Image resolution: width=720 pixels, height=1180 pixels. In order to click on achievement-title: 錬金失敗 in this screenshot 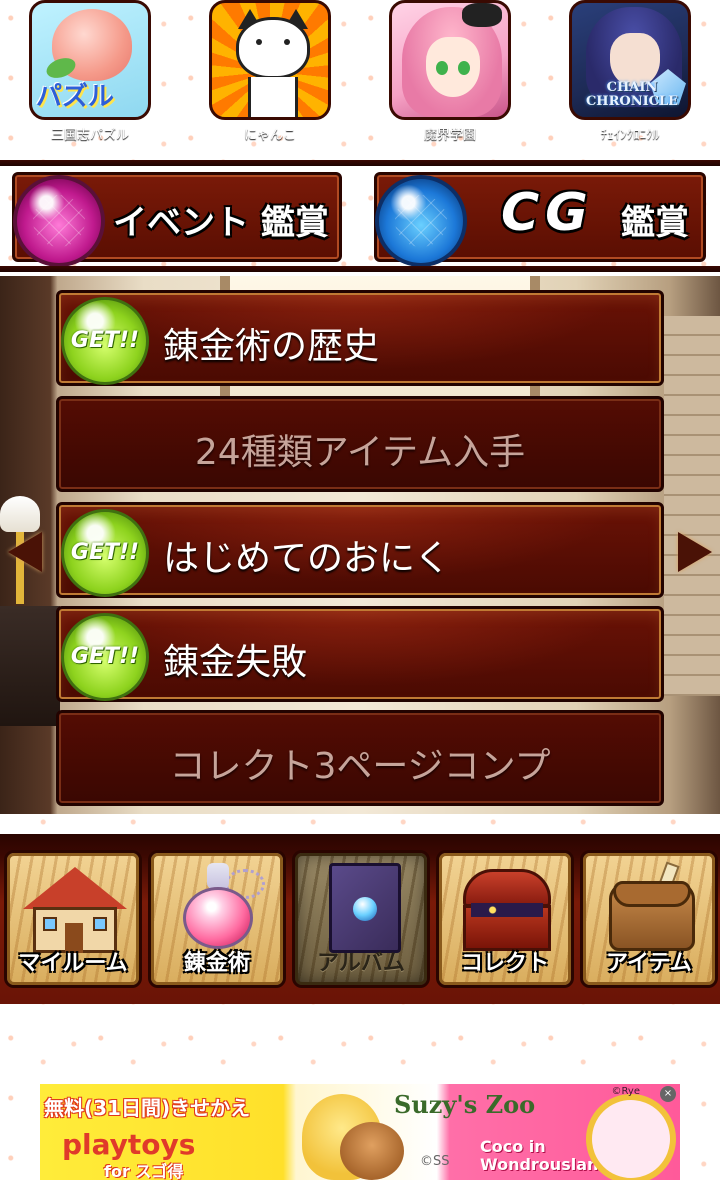, I will do `click(235, 662)`.